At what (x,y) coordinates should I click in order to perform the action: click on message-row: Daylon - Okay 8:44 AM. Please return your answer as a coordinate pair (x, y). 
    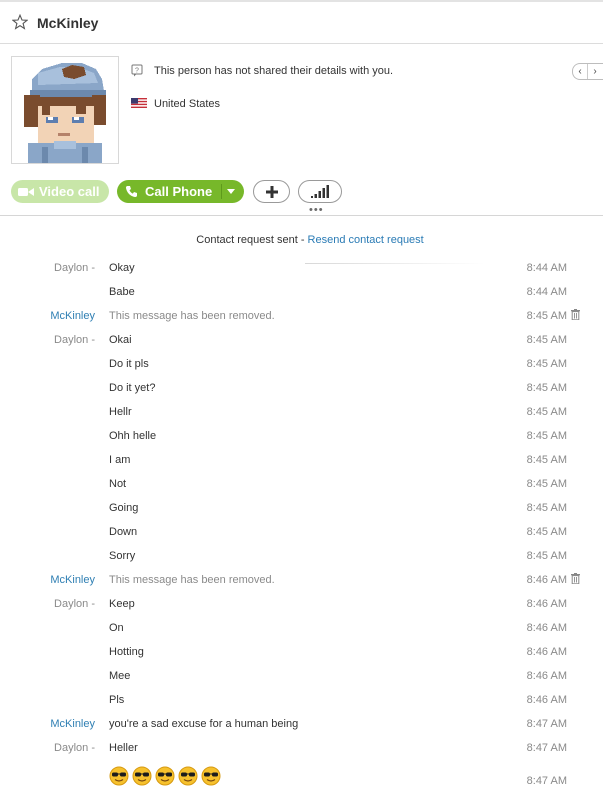
    Looking at the image, I should click on (301, 274).